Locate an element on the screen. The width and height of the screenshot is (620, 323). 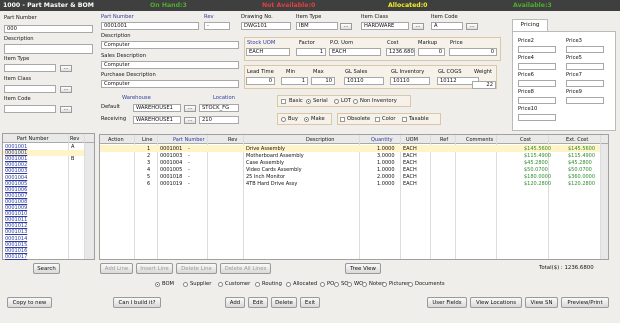
default-location-field: STOCK_FG is located at coordinates (219, 108).